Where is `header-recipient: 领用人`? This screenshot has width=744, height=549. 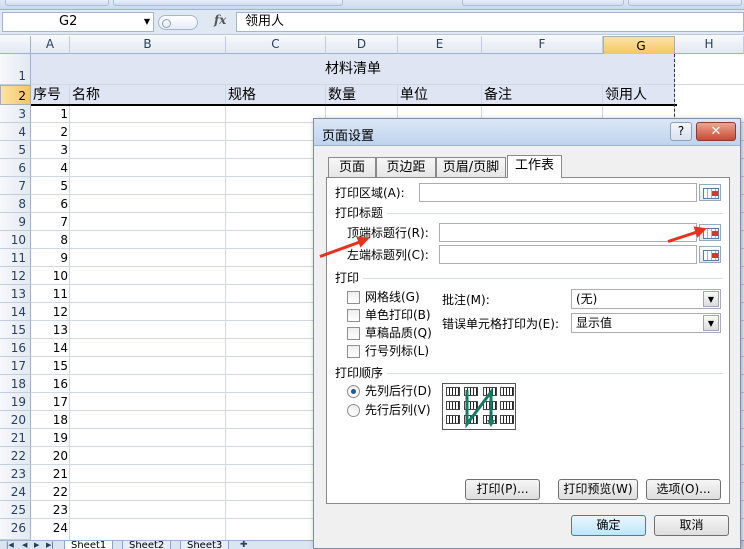 header-recipient: 领用人 is located at coordinates (625, 95).